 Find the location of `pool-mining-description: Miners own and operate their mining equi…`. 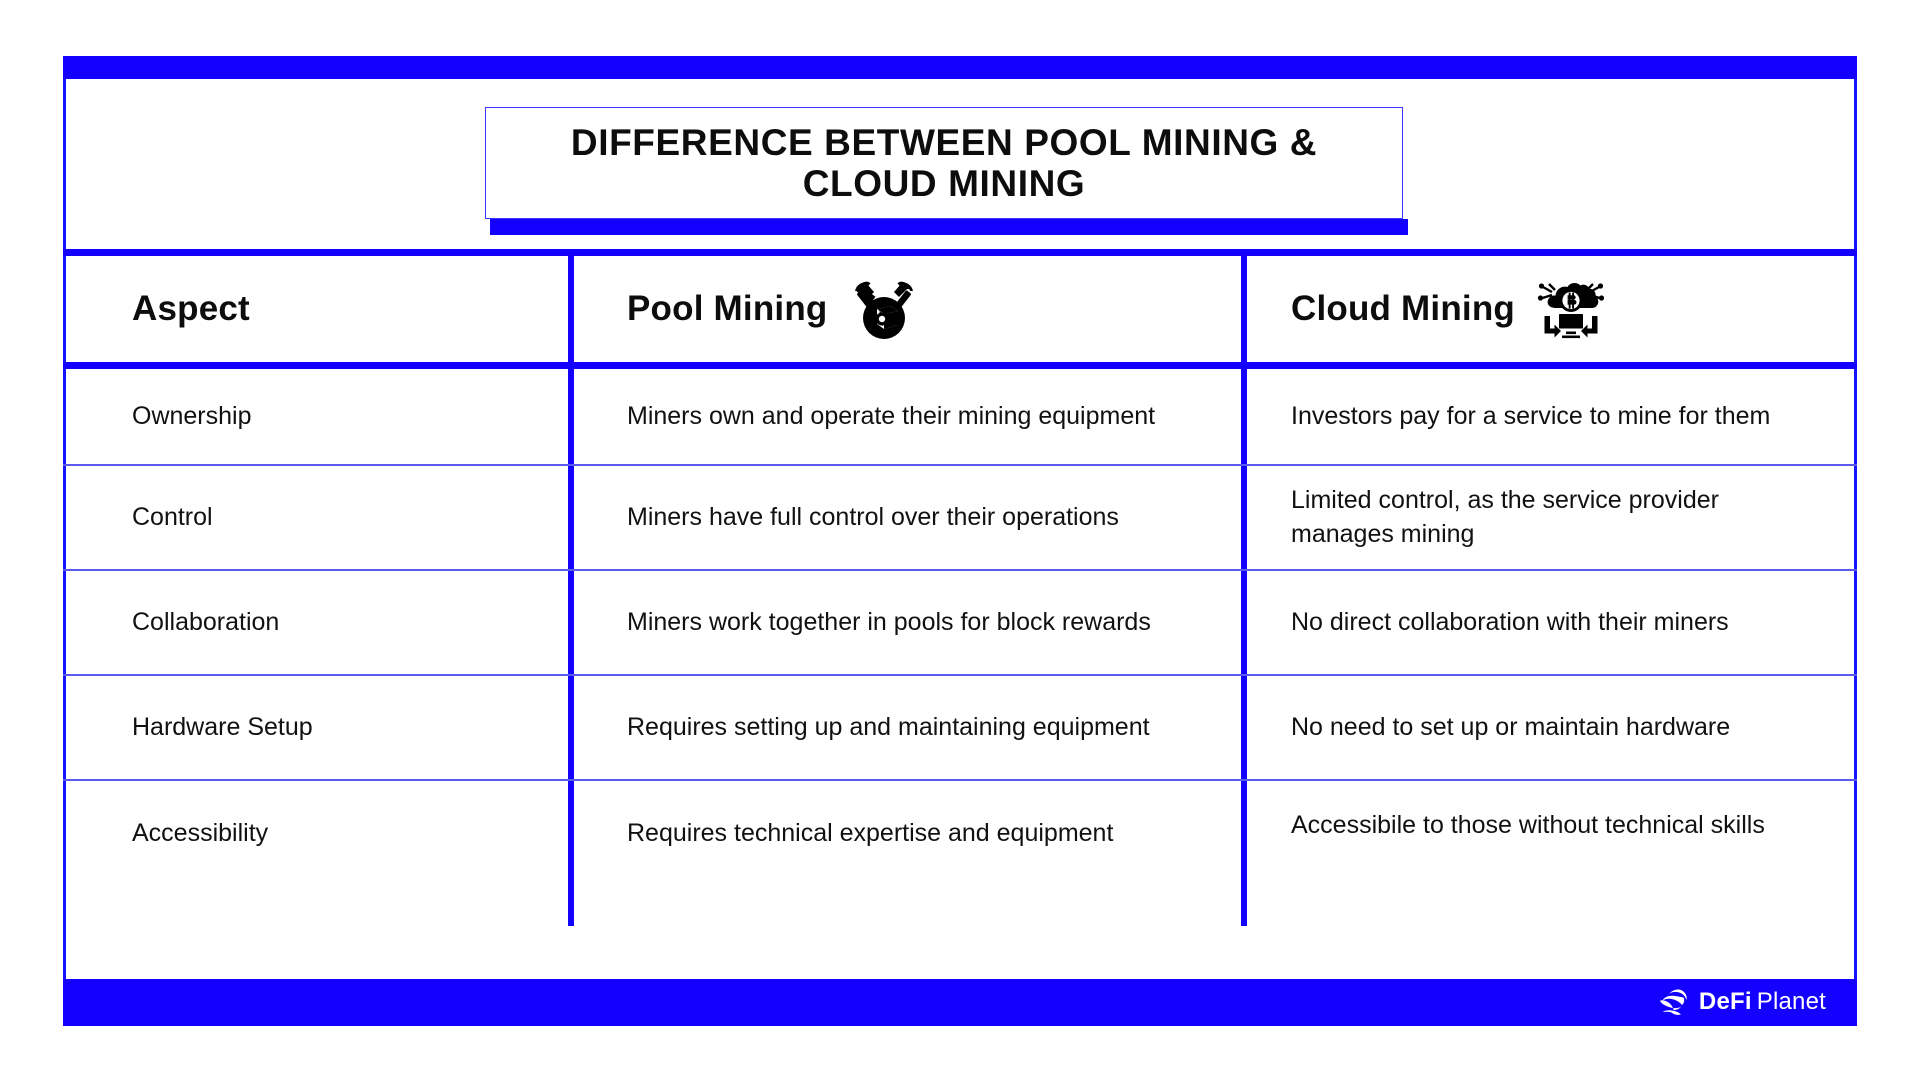

pool-mining-description: Miners own and operate their mining equi… is located at coordinates (891, 415).